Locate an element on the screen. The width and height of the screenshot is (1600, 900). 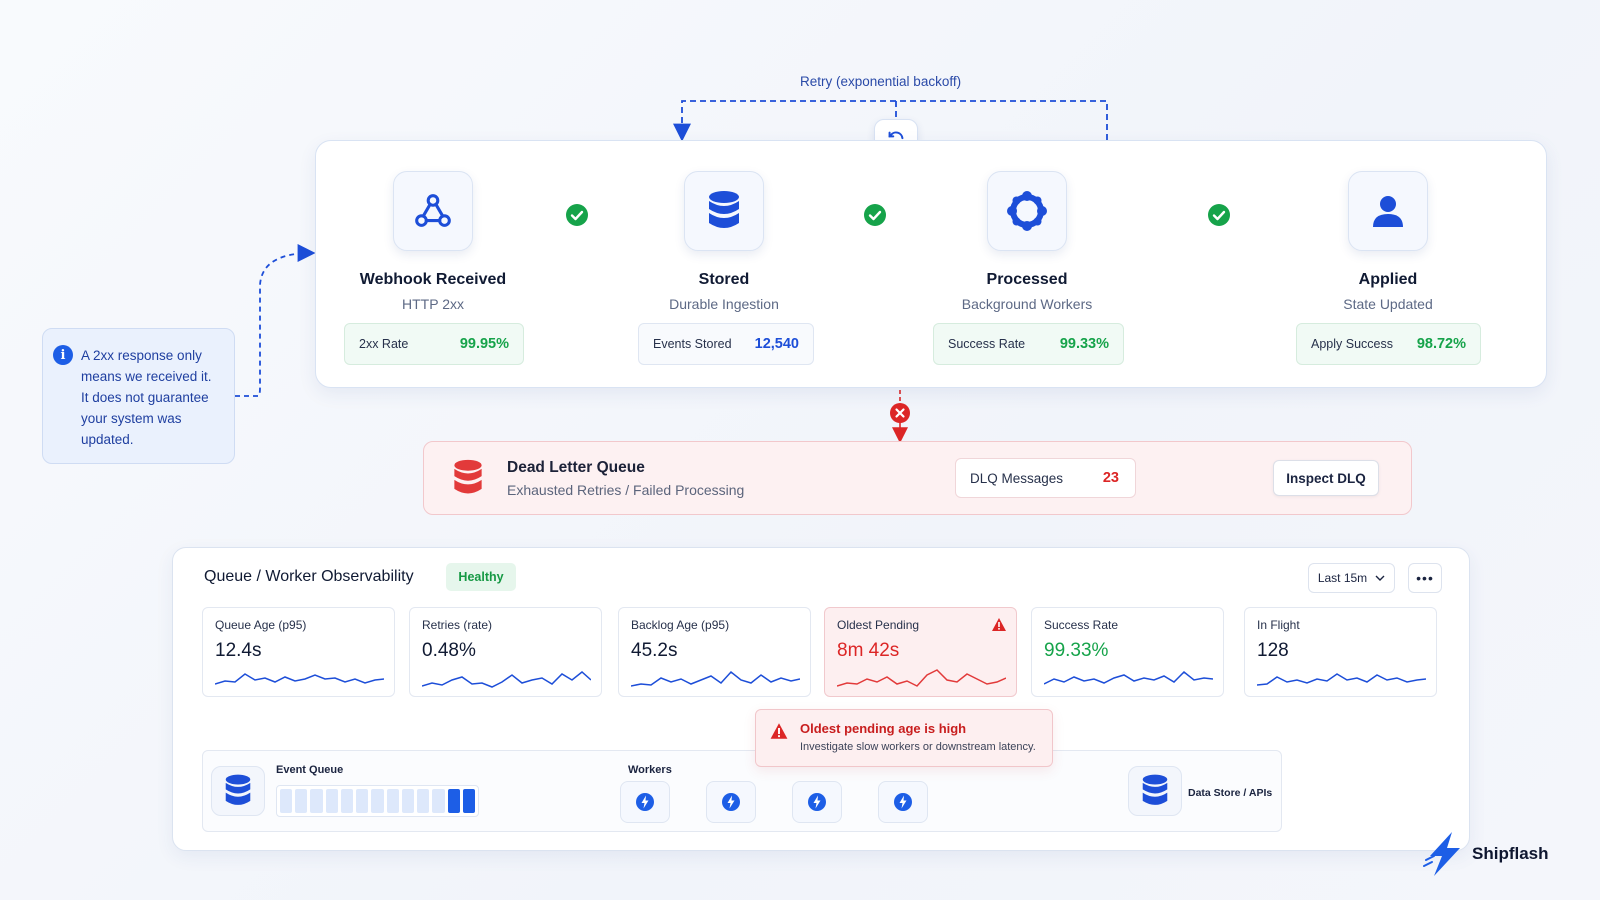
inspect-dlq-button: Inspect DLQ is located at coordinates (1326, 478).